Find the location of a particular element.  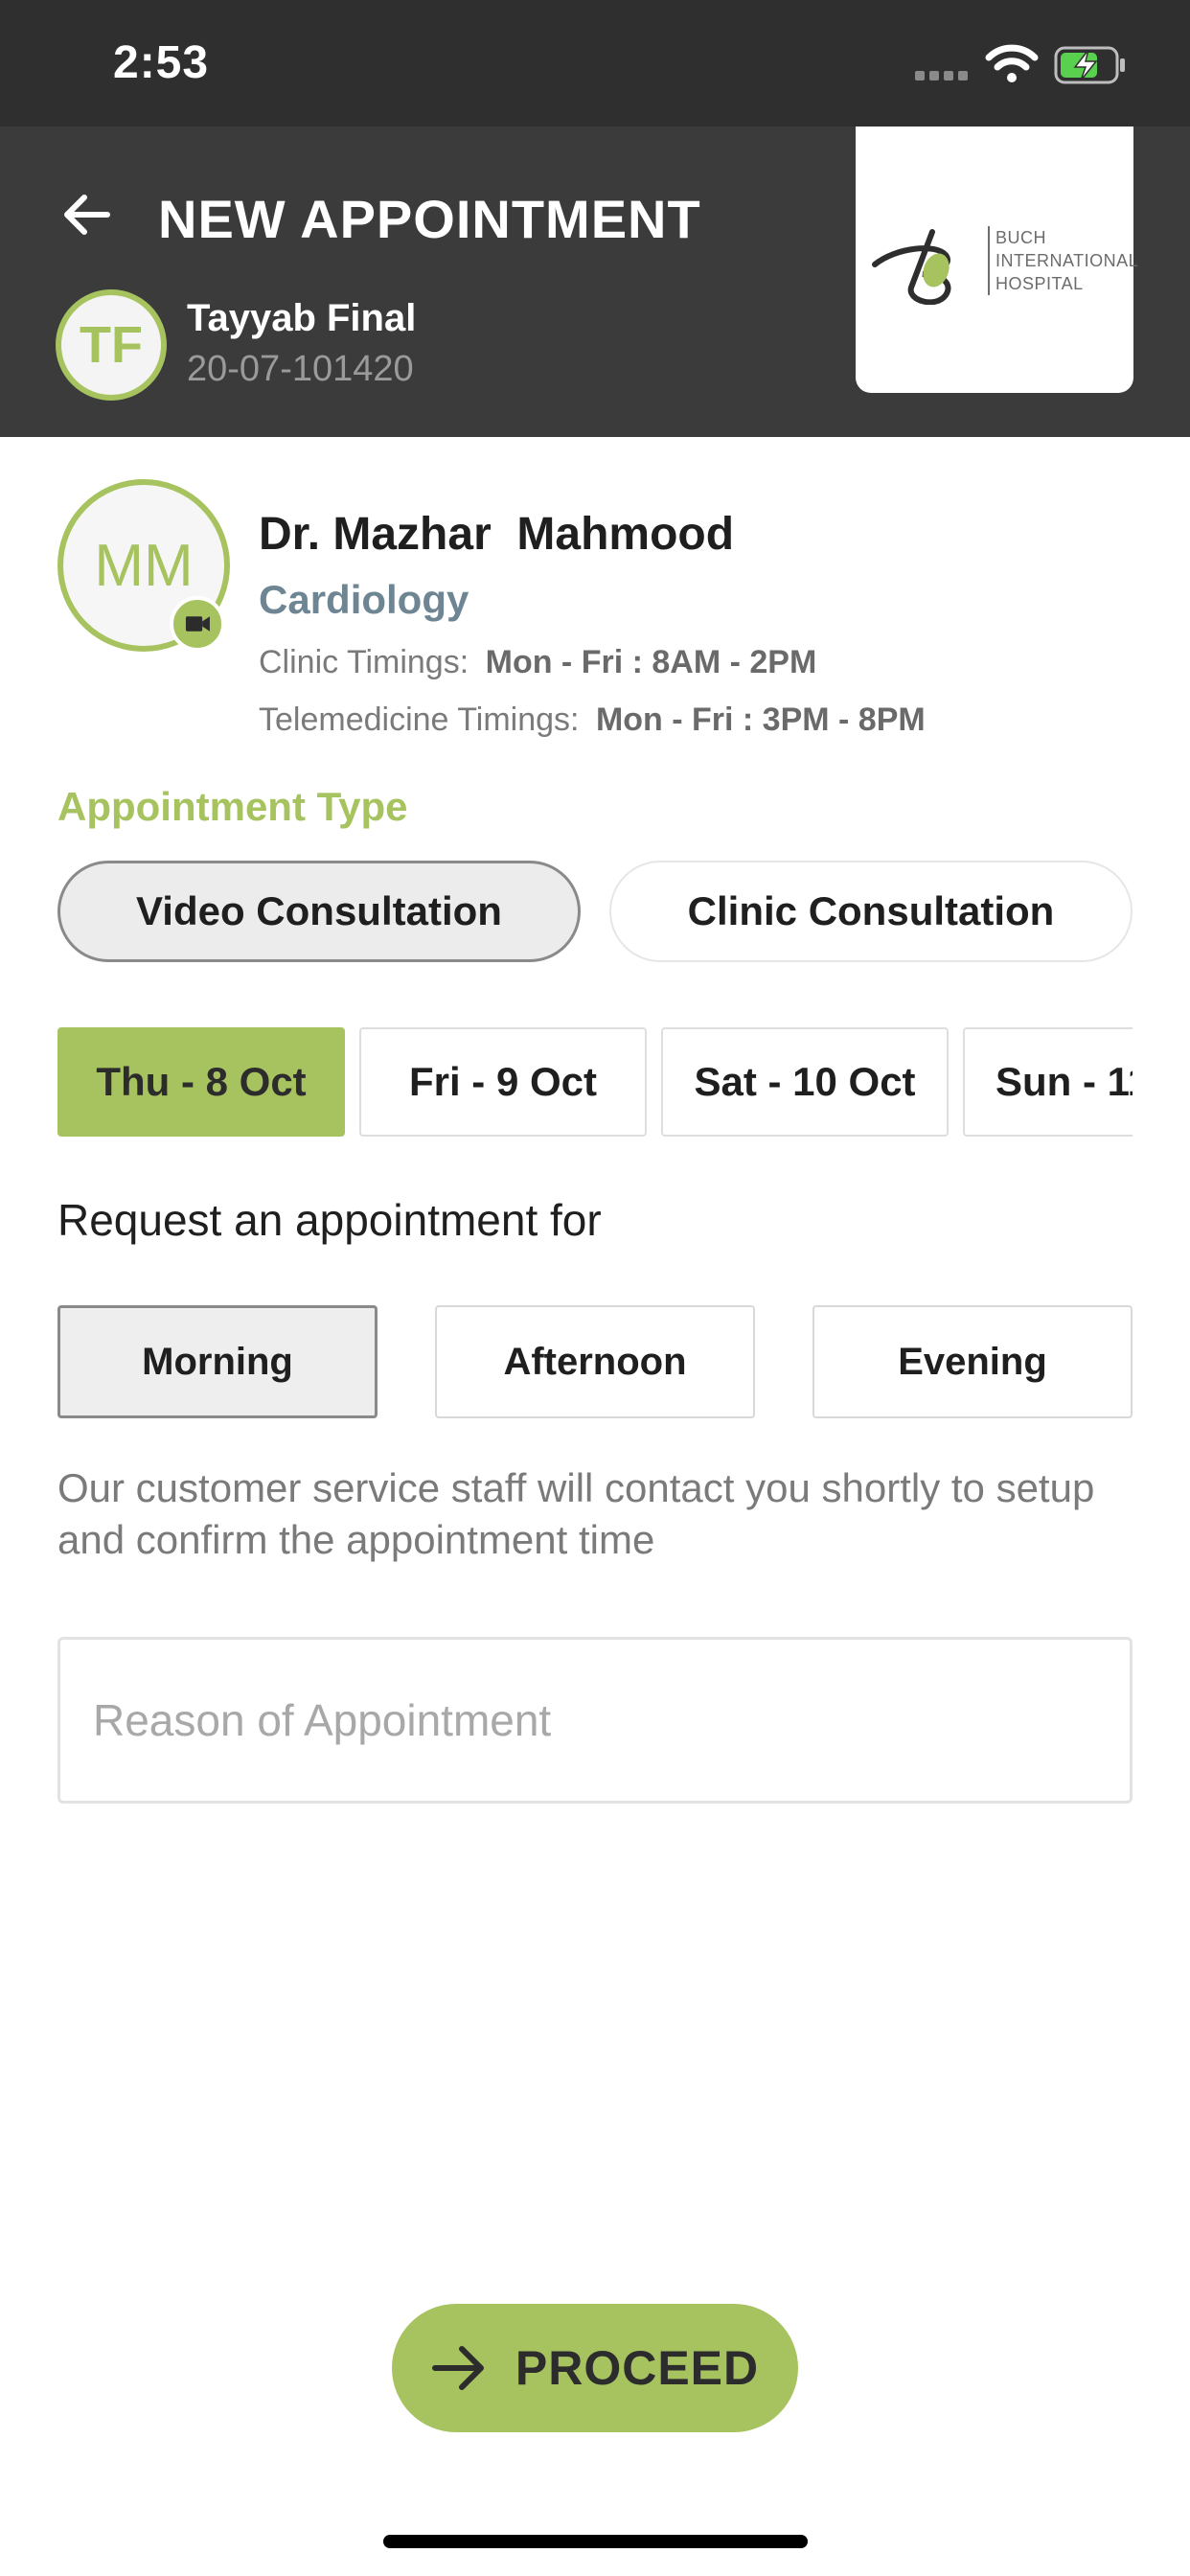

date-sun-11-oct: Sun - 11 Oct is located at coordinates (1048, 1082).